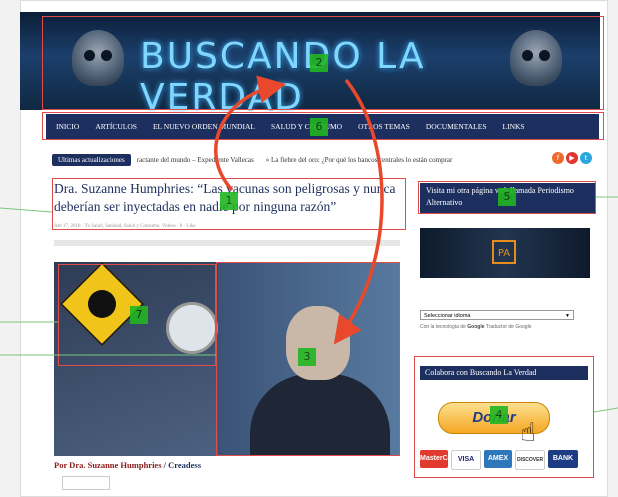 The image size is (618, 497). Describe the element at coordinates (497, 315) in the screenshot. I see `language-select: Seleccionar idioma ▼` at that location.